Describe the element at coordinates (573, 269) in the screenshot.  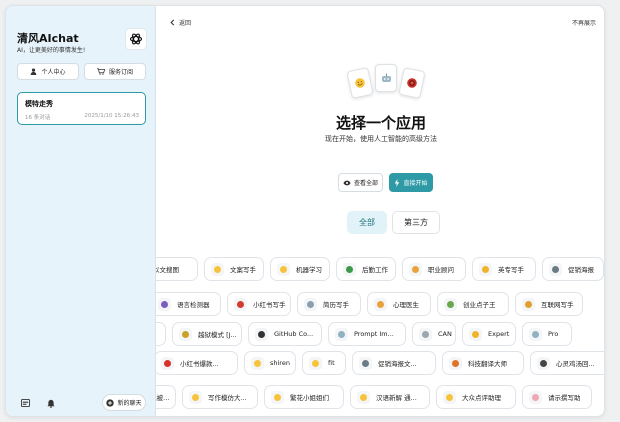
I see `app-chip: 促销海报` at that location.